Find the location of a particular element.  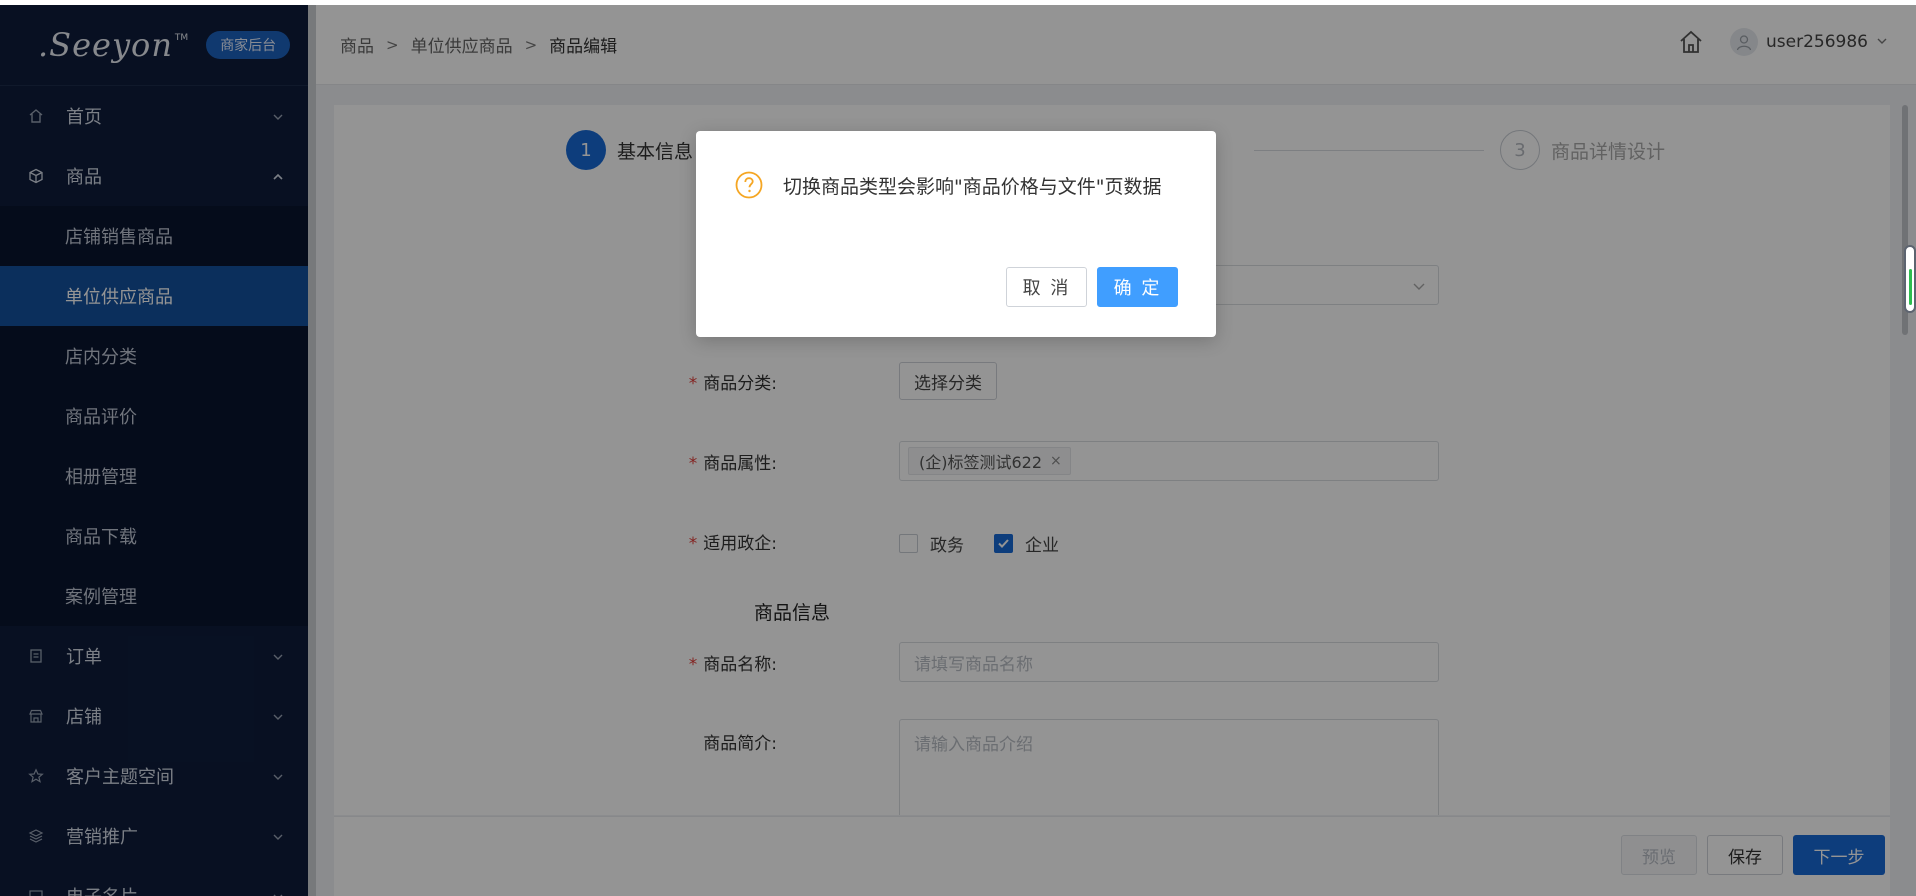

confirm-button: 确 定 is located at coordinates (1137, 287).